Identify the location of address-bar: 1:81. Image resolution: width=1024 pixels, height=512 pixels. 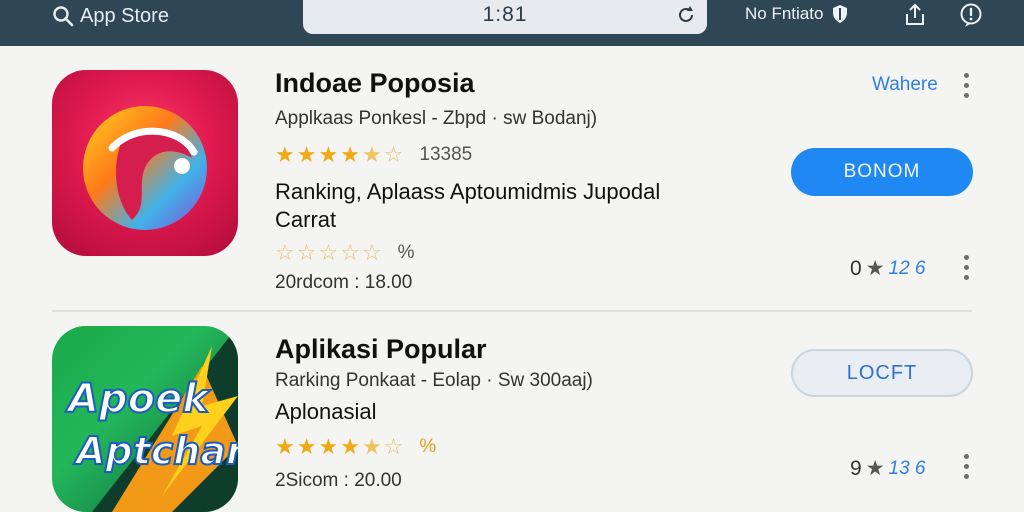
(505, 17).